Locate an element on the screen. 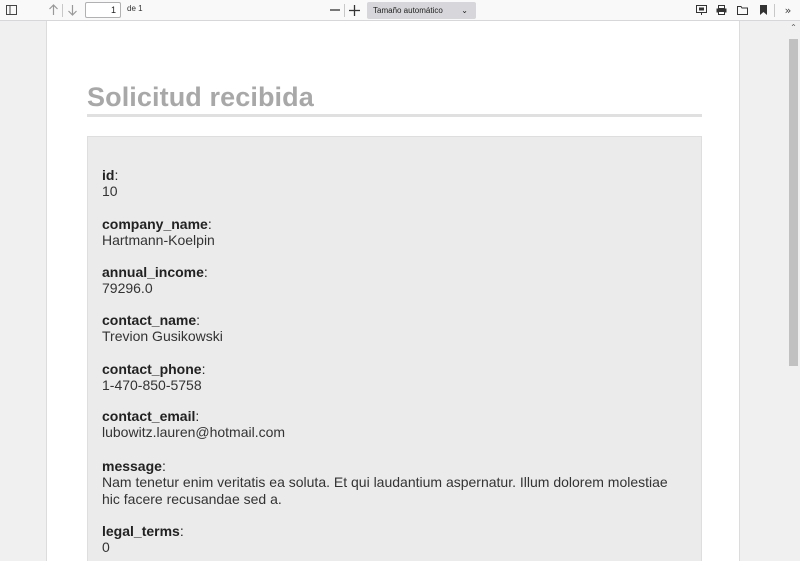 Image resolution: width=800 pixels, height=561 pixels. title-divider is located at coordinates (394, 115).